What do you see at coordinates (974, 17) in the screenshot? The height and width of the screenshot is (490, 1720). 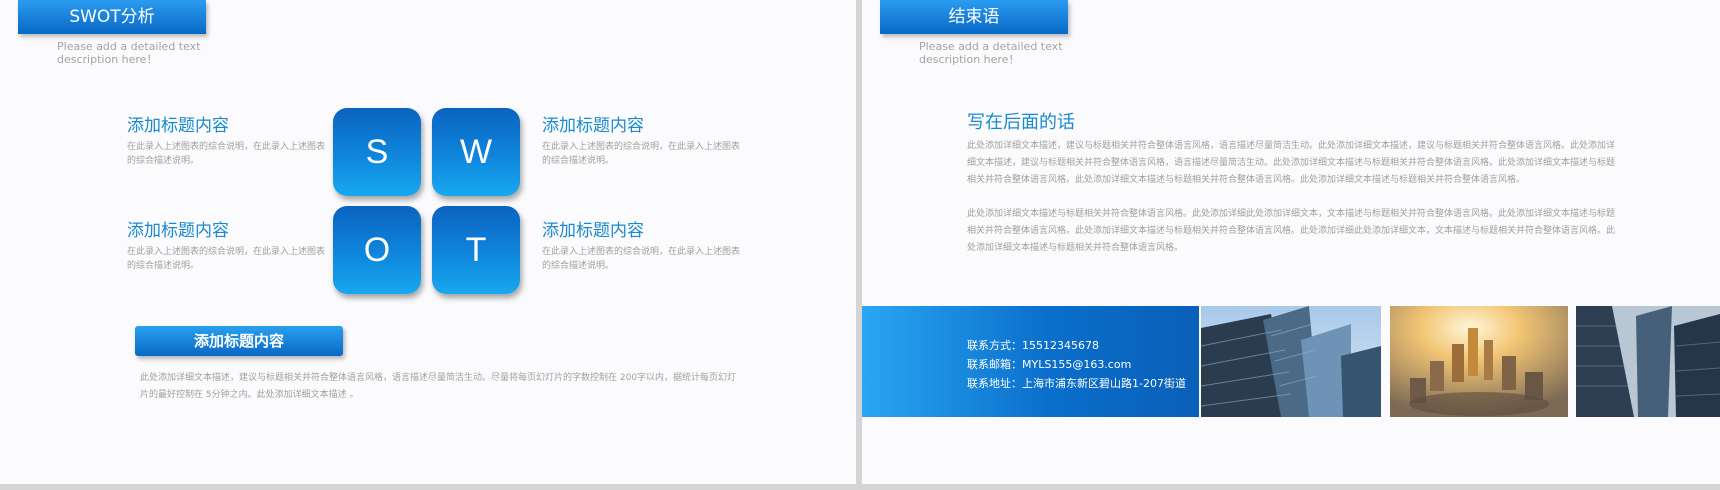 I see `slide-title-tab: 结束语` at bounding box center [974, 17].